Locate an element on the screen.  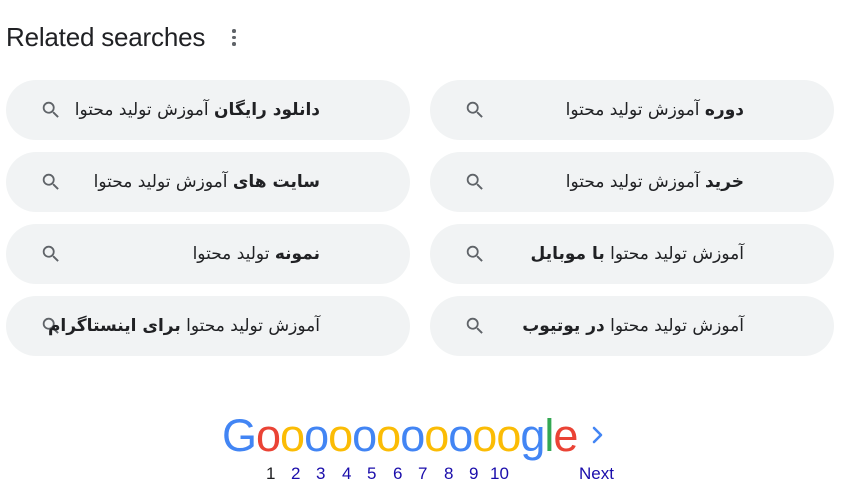
page-link: 3 is located at coordinates (320, 474).